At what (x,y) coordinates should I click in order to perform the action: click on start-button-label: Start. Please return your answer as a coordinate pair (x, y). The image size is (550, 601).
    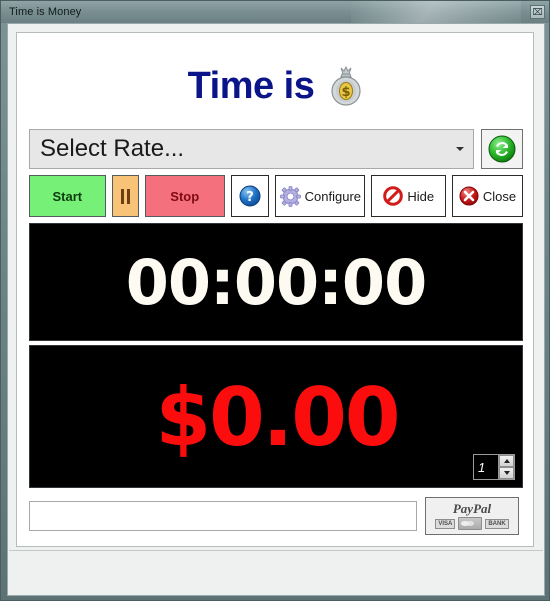
    Looking at the image, I should click on (67, 196).